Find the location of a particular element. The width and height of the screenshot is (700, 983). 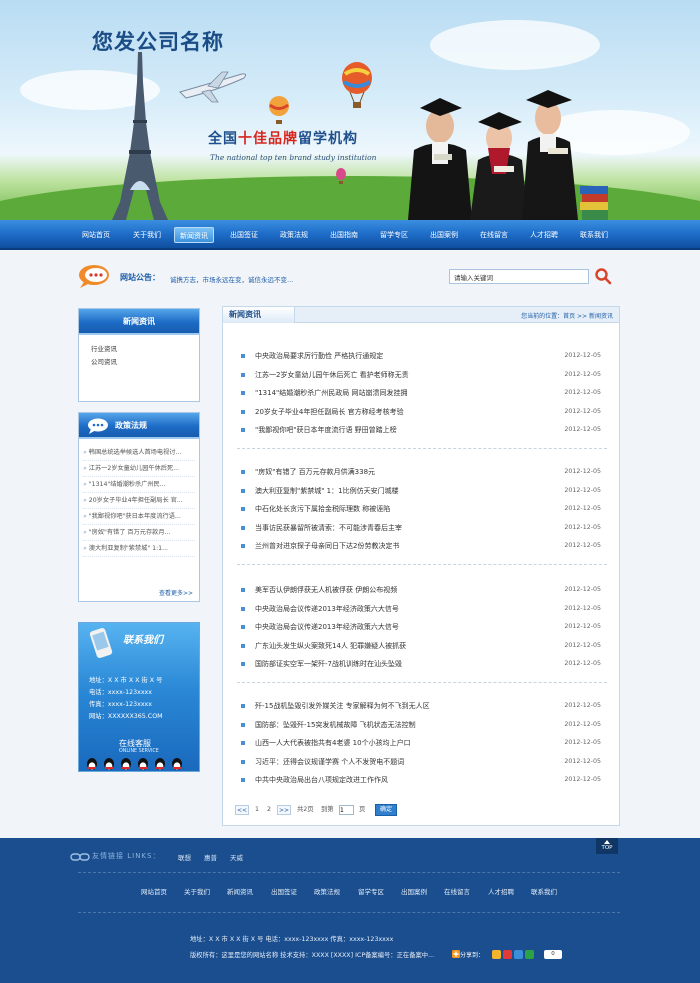

news-title-link: 山西一人大代表被指共有4老婆 10个小孩均上户口 is located at coordinates (333, 743).